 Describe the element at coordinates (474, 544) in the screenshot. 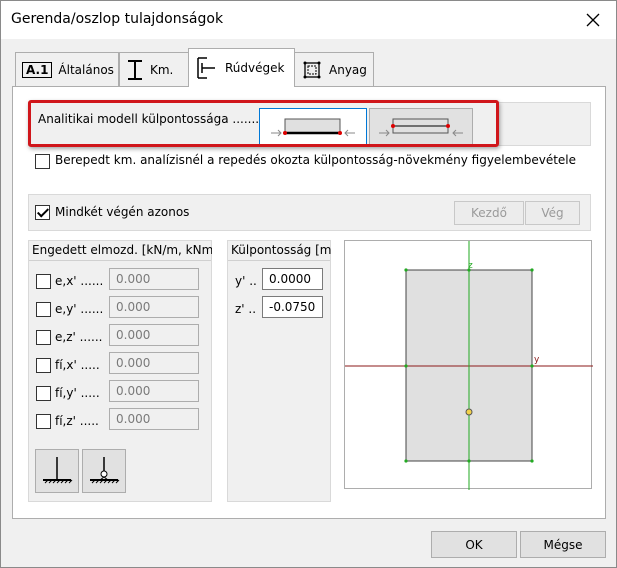

I see `ok-button: OK` at that location.